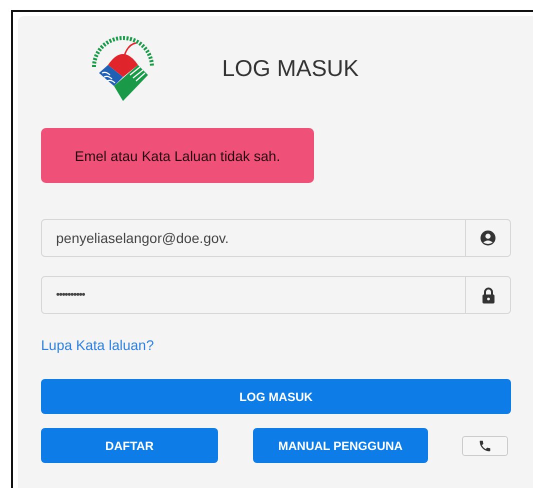 The image size is (533, 488). I want to click on user-icon, so click(488, 238).